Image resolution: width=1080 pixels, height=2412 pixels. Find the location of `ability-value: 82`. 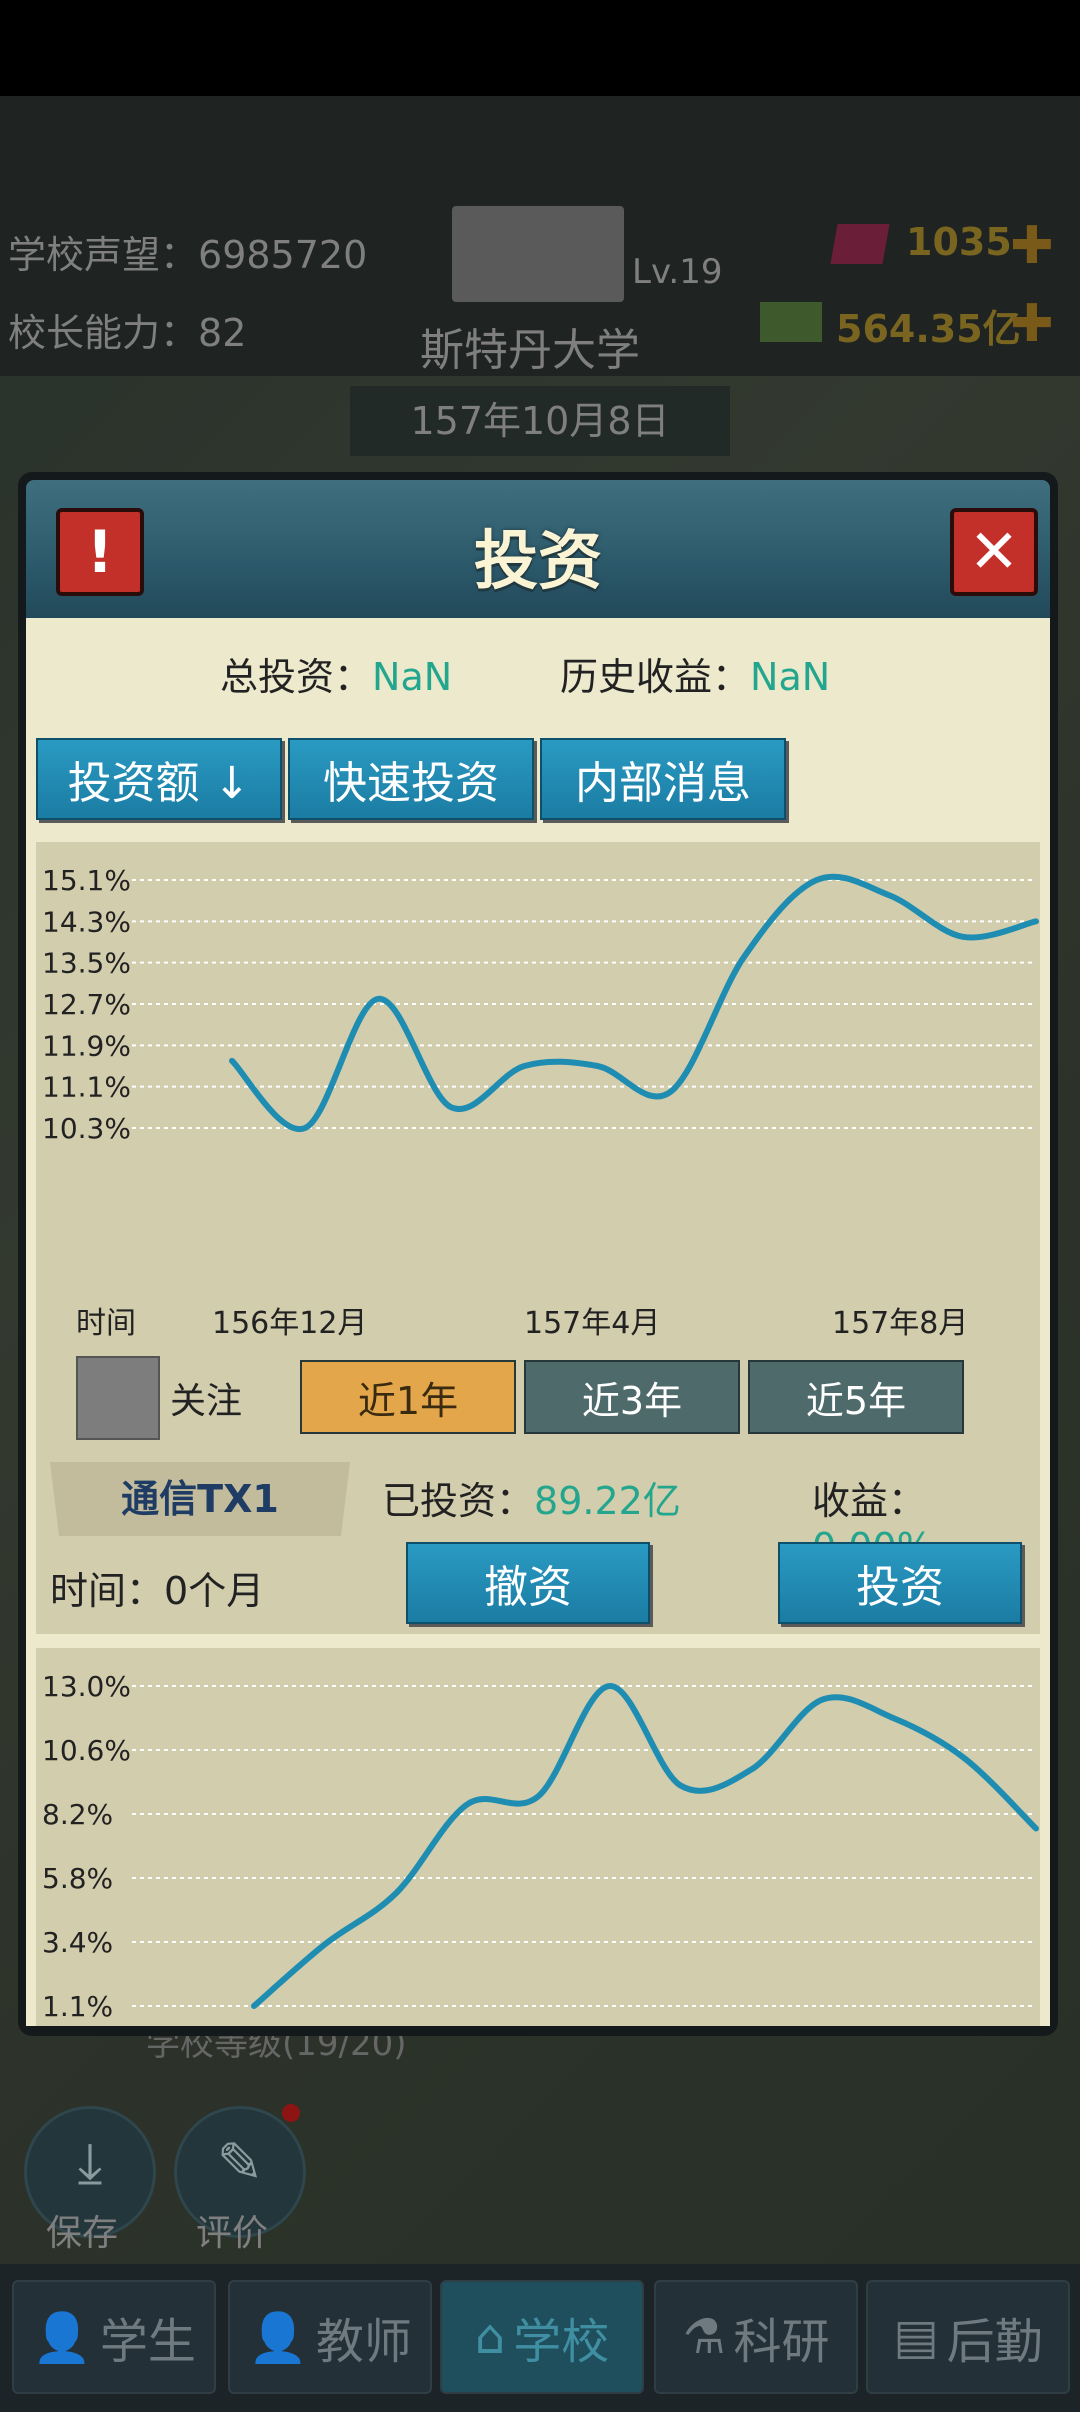

ability-value: 82 is located at coordinates (222, 333).